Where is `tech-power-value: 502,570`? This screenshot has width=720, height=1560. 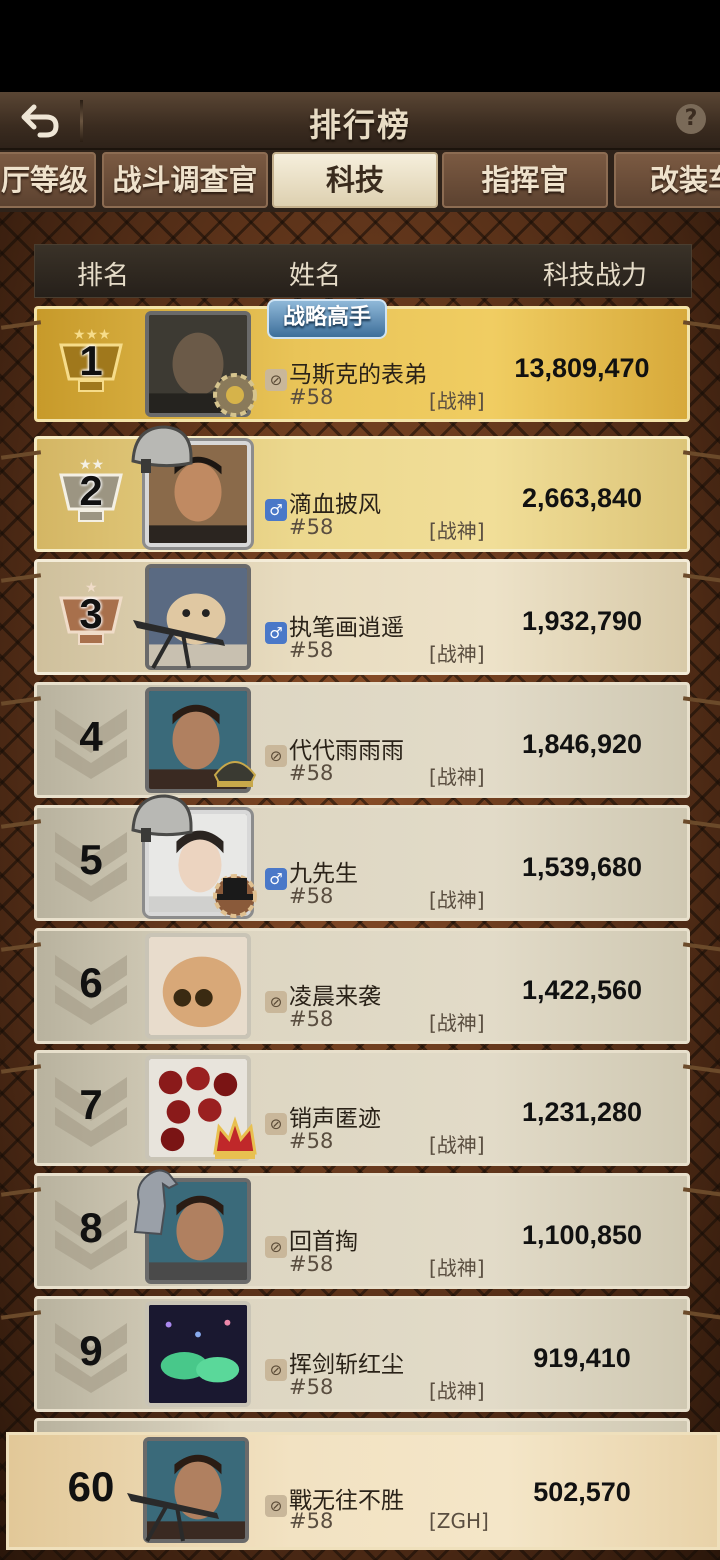
tech-power-value: 502,570 is located at coordinates (582, 1492).